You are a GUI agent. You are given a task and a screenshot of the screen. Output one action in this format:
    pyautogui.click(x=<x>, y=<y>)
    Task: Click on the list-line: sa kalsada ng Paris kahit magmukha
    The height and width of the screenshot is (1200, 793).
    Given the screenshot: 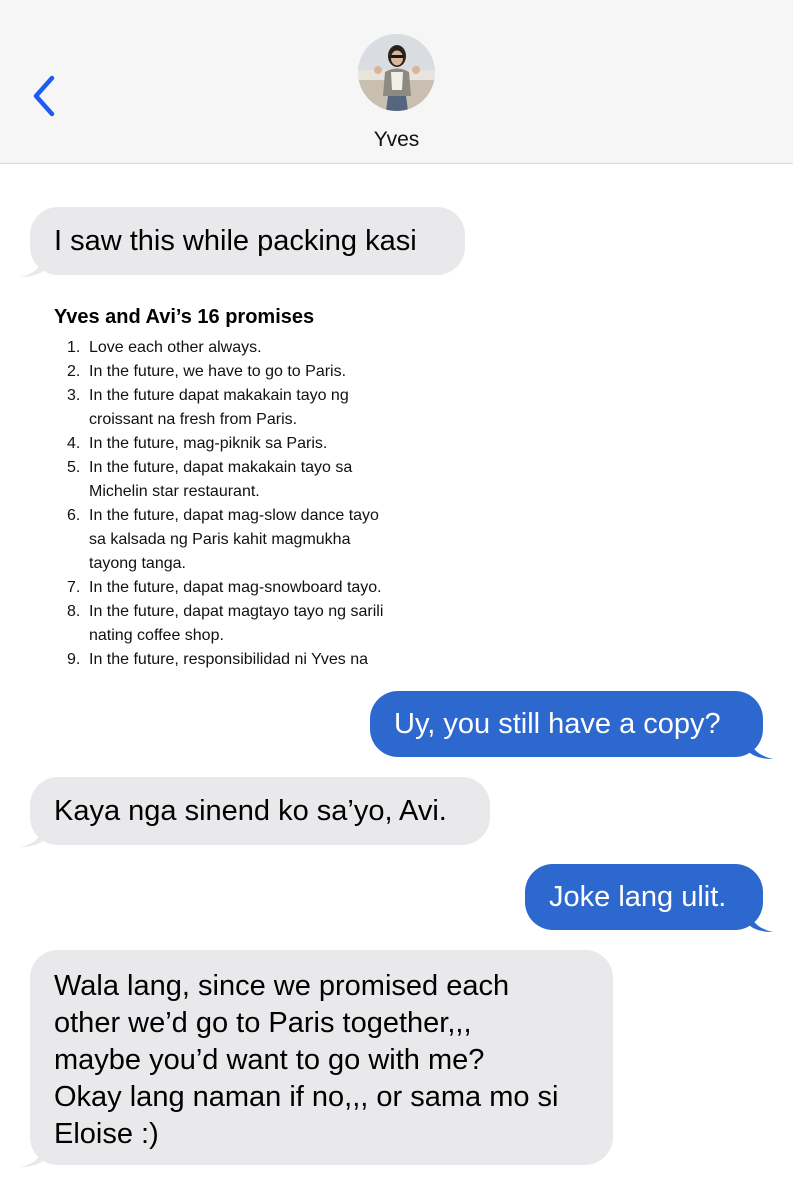 What is the action you would take?
    pyautogui.click(x=220, y=539)
    